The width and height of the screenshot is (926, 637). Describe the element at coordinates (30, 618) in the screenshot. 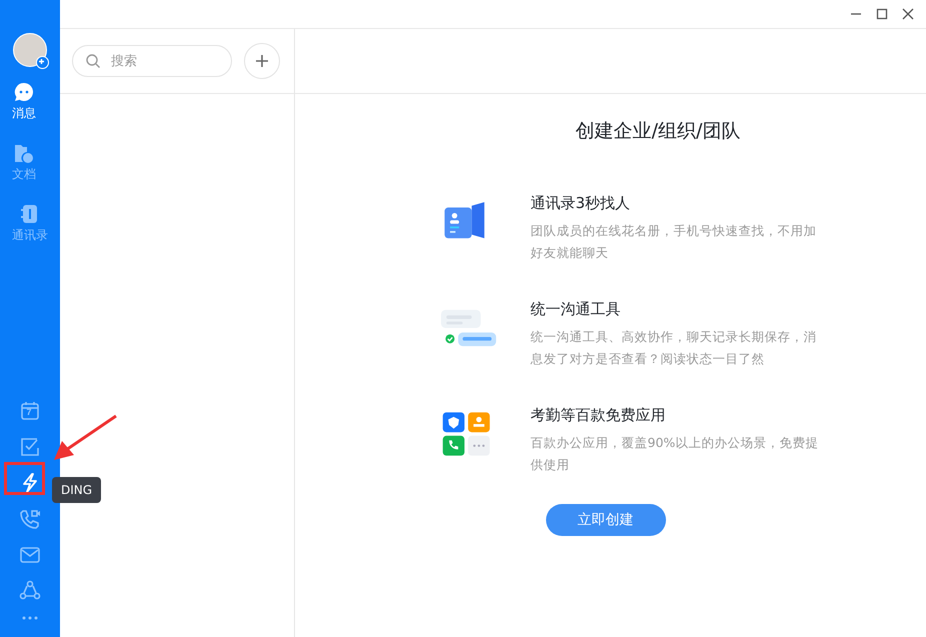

I see `more-icon` at that location.